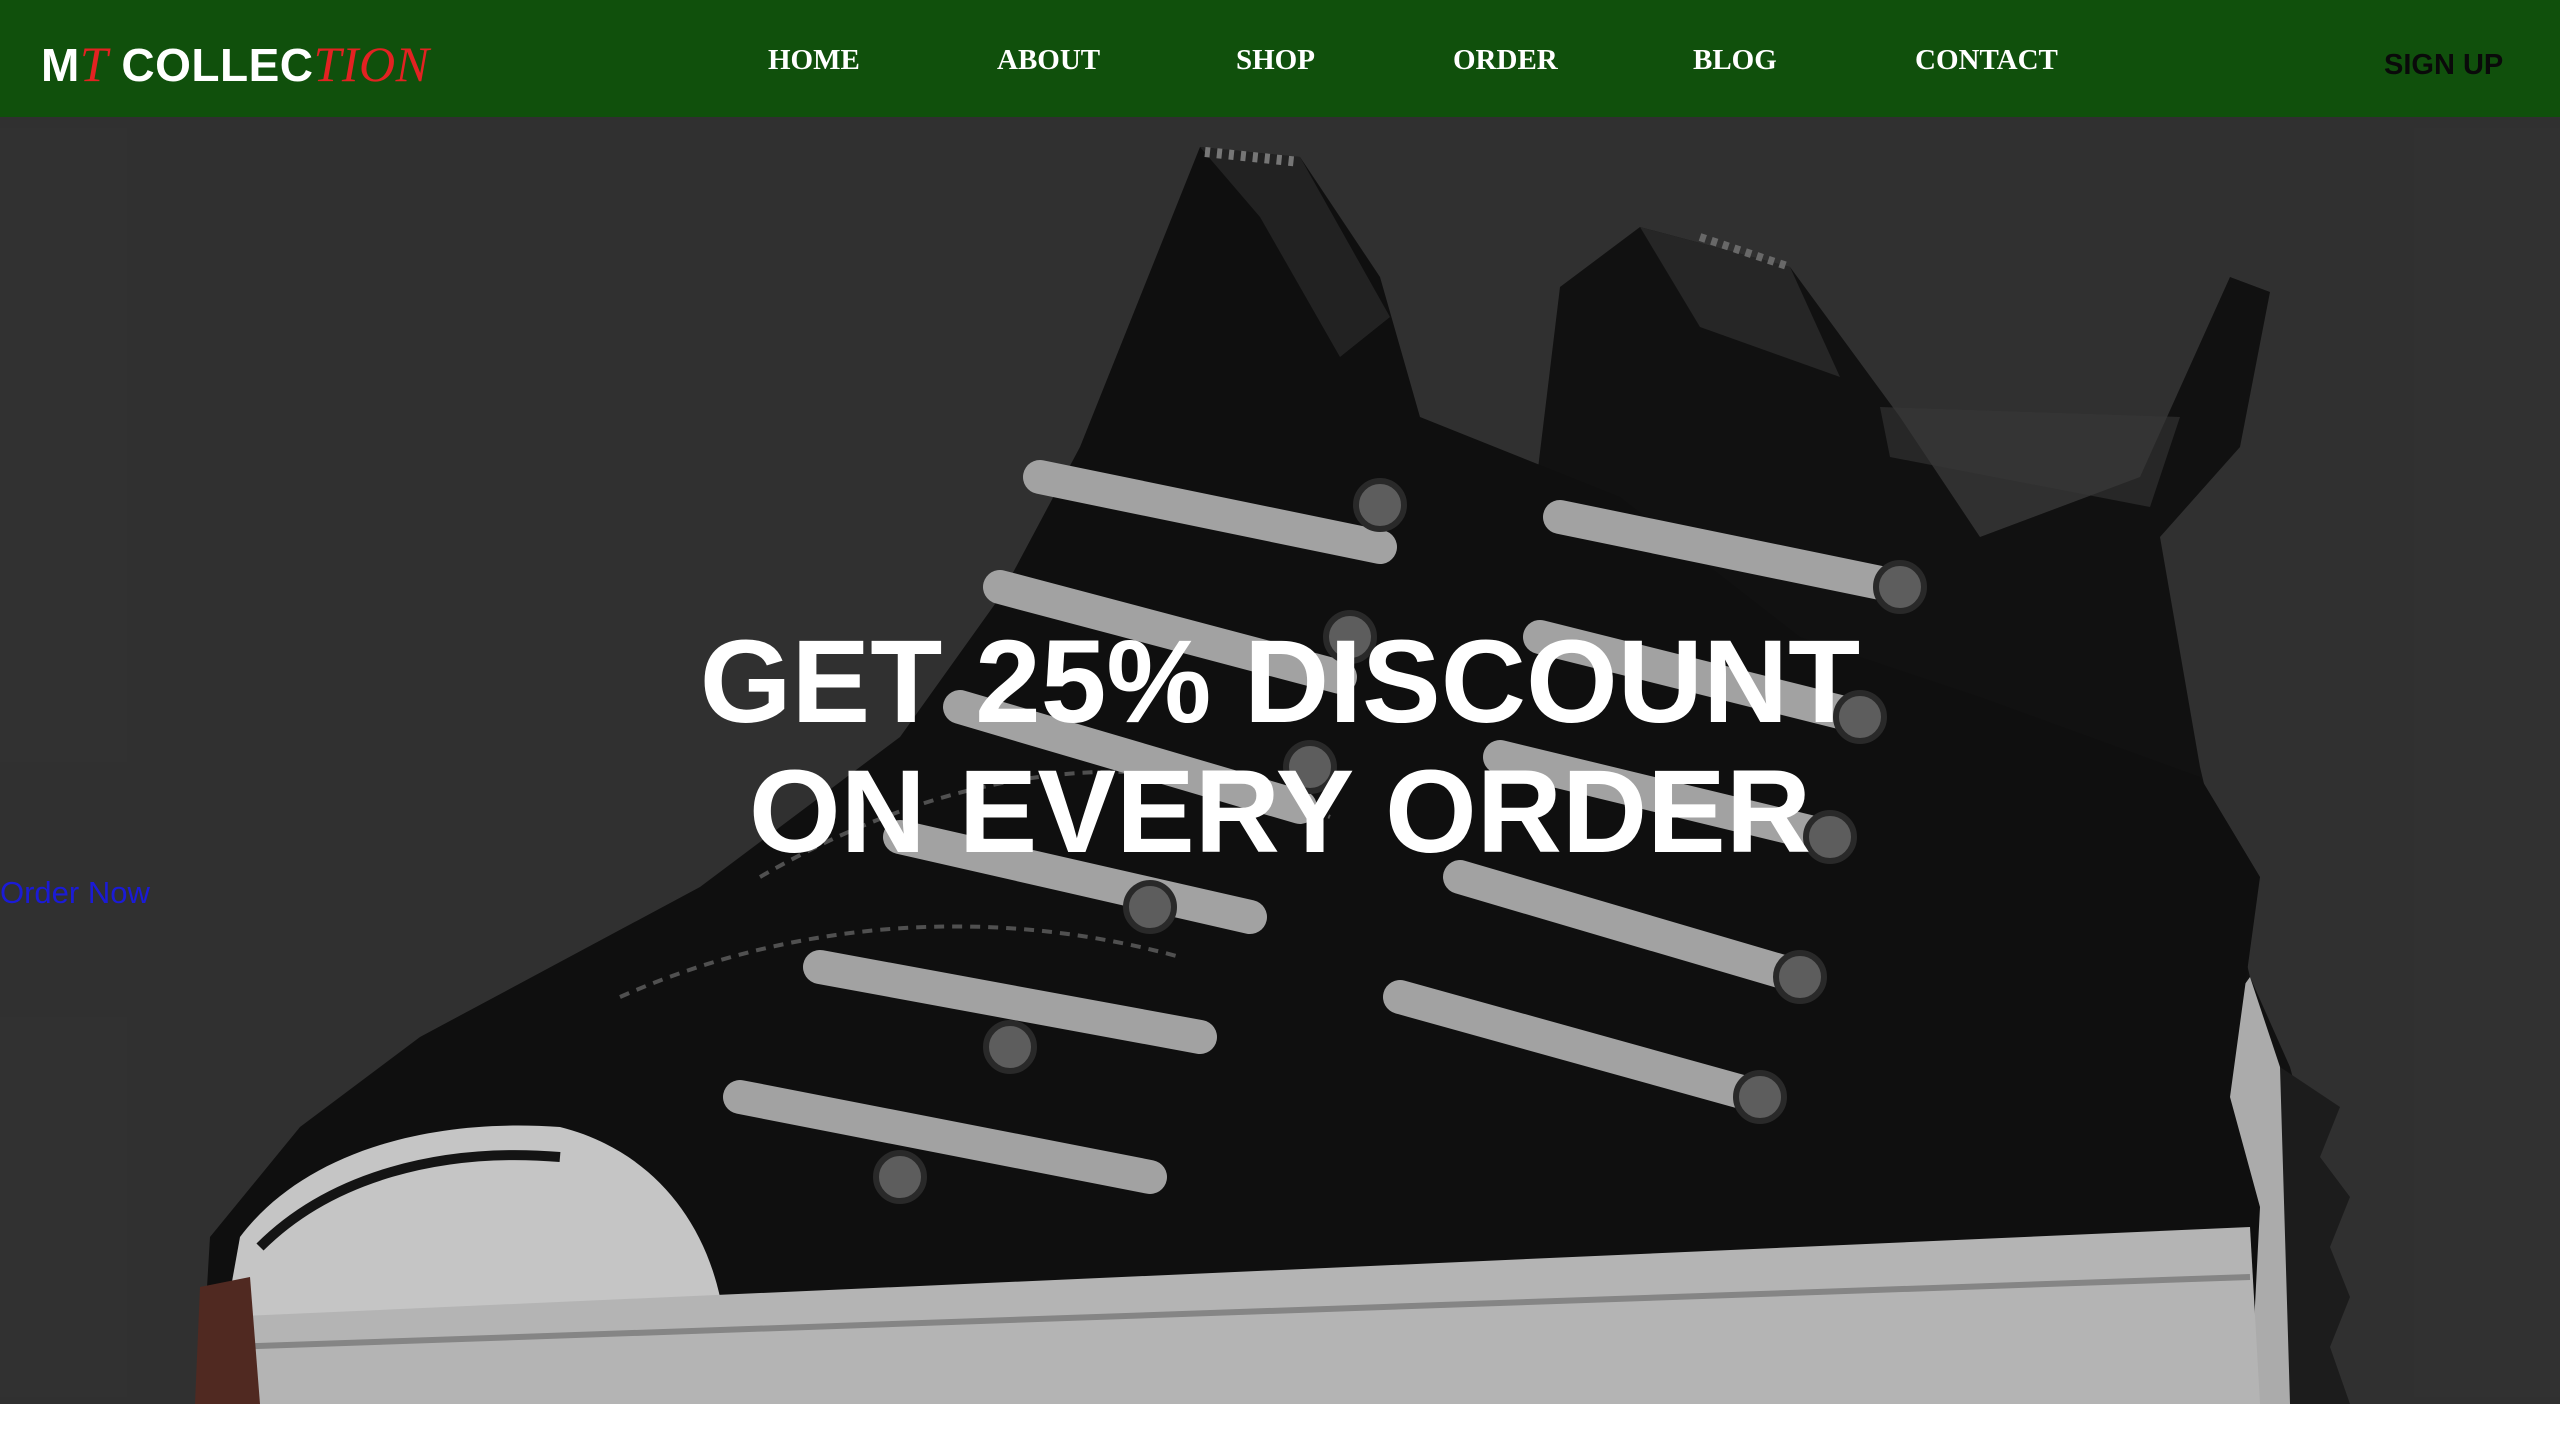 The image size is (2560, 1430). What do you see at coordinates (1275, 60) in the screenshot?
I see `nav-link-shop: SHOP` at bounding box center [1275, 60].